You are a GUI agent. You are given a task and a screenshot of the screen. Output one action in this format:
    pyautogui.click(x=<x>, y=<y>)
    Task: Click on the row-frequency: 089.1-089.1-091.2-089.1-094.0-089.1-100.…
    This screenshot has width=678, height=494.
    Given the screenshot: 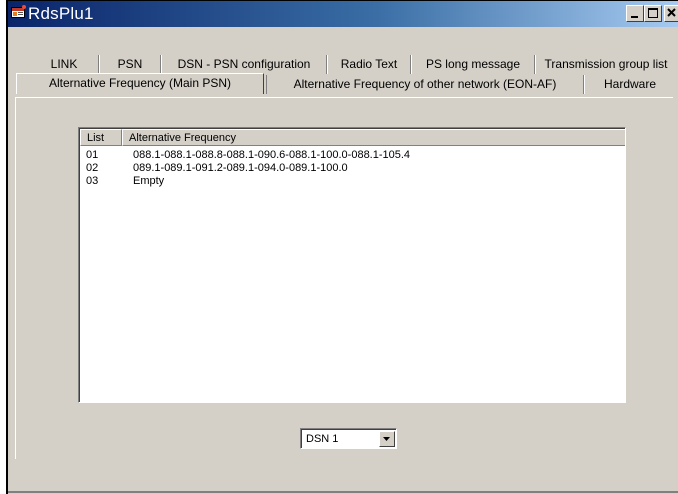 What is the action you would take?
    pyautogui.click(x=240, y=168)
    